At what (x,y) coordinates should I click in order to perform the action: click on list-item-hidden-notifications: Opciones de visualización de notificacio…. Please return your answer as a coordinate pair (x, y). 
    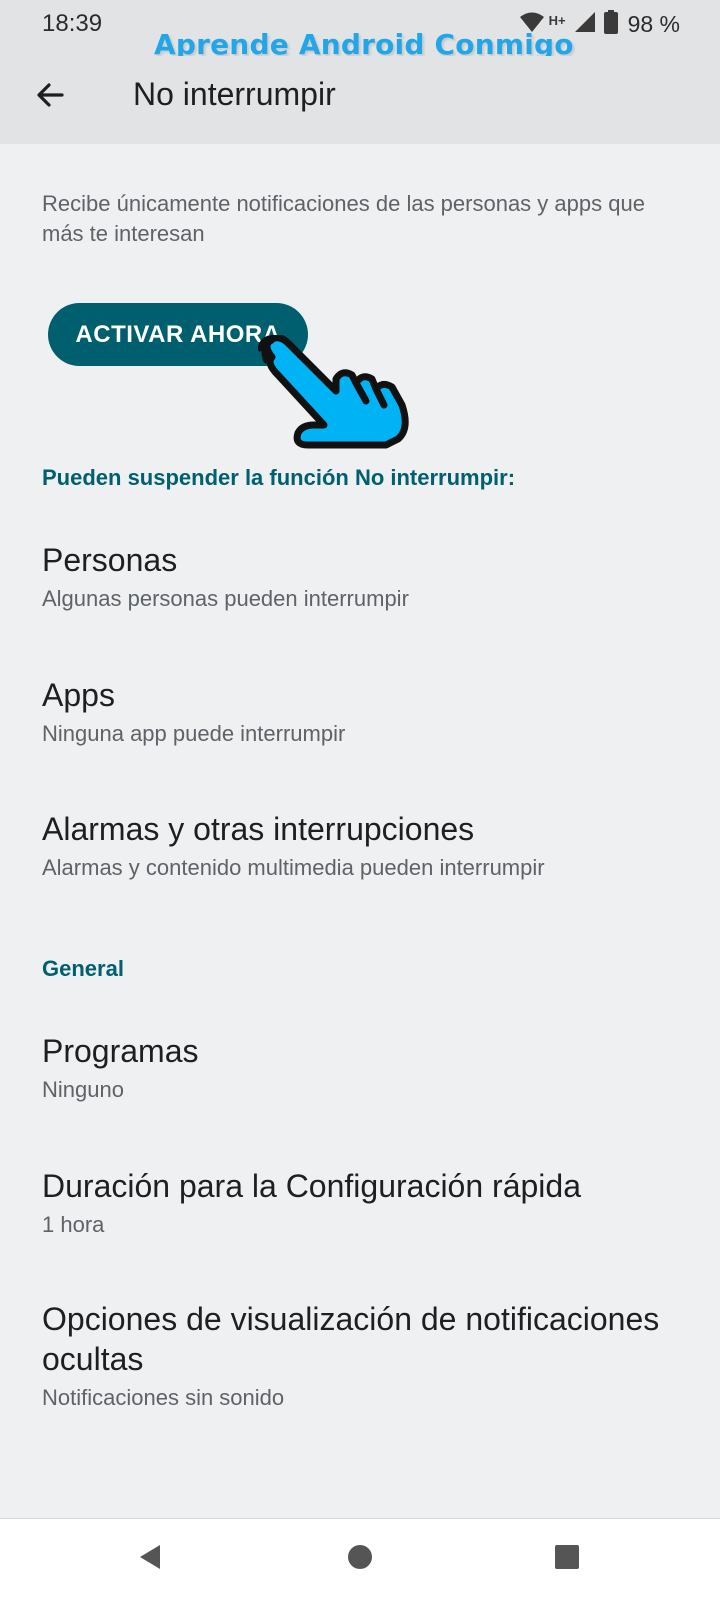
    Looking at the image, I should click on (367, 1356).